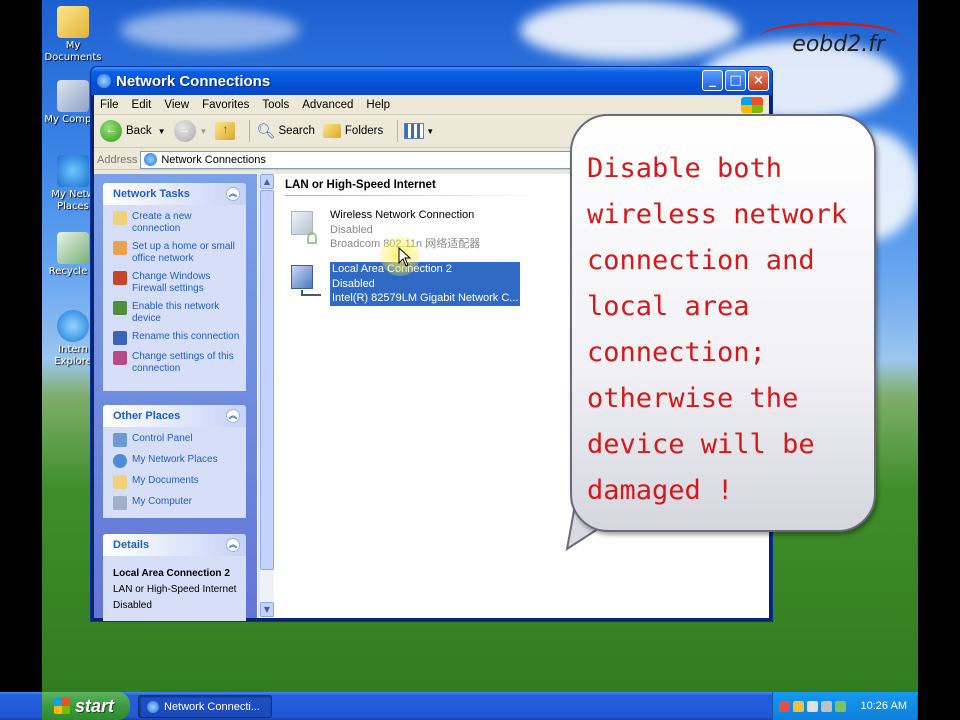  I want to click on control-panel-icon, so click(120, 440).